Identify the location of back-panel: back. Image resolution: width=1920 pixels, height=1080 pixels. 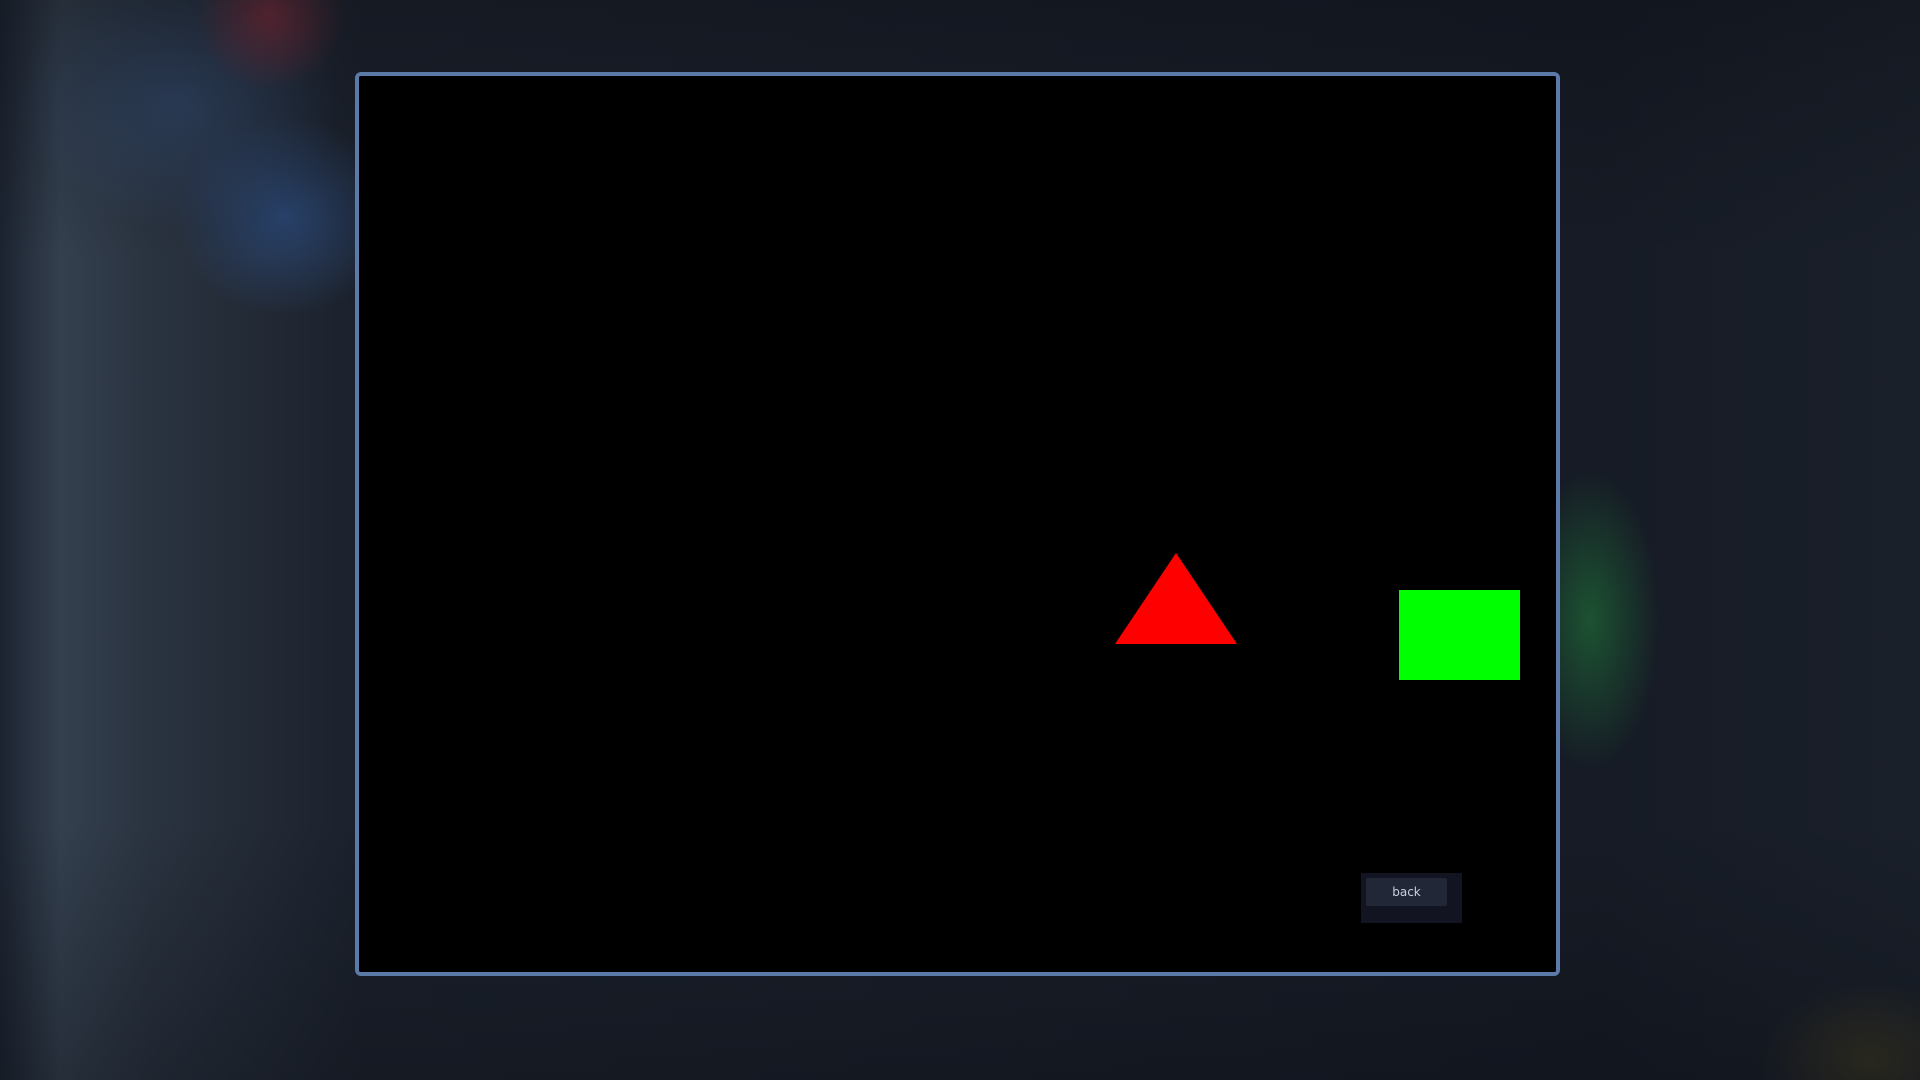
(1411, 898).